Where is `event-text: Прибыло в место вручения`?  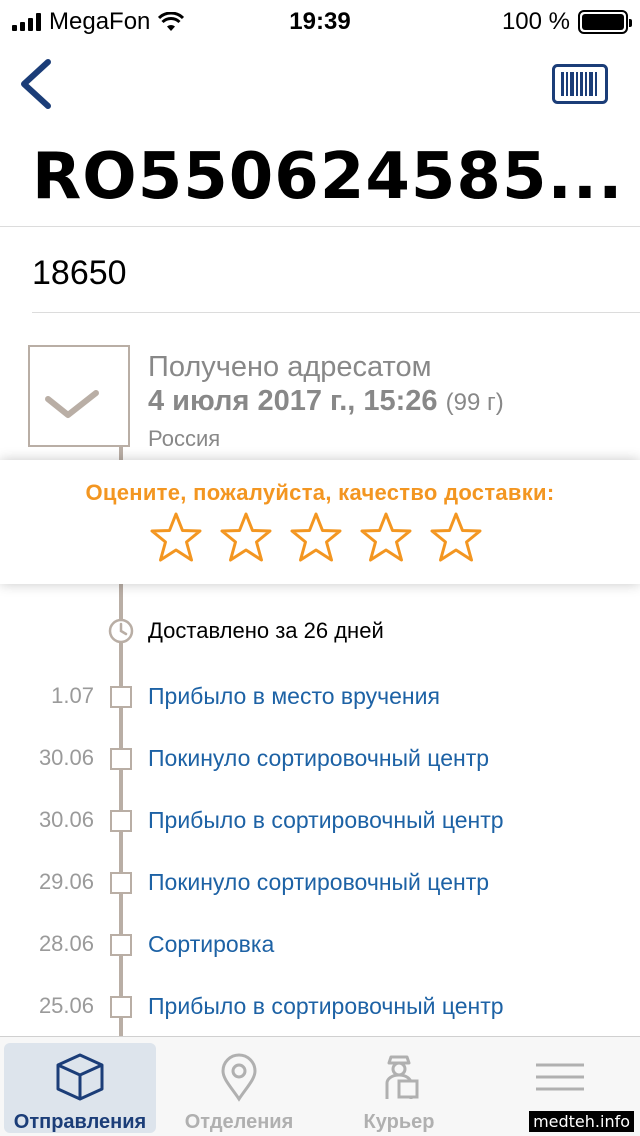 event-text: Прибыло в место вручения is located at coordinates (294, 696).